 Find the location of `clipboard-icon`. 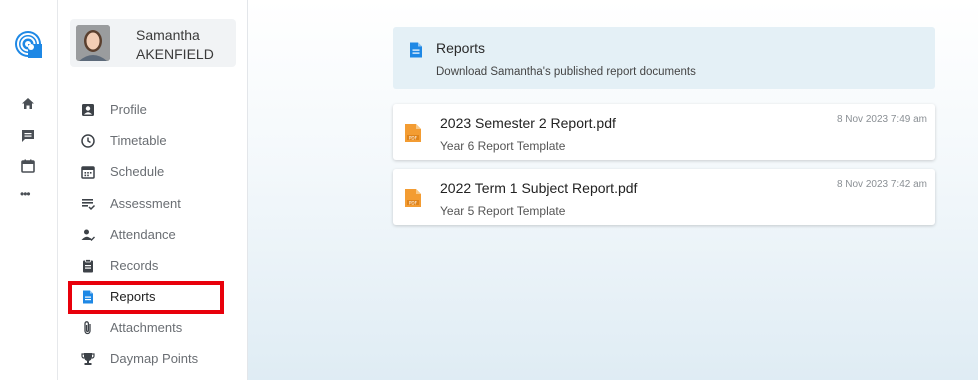

clipboard-icon is located at coordinates (88, 266).